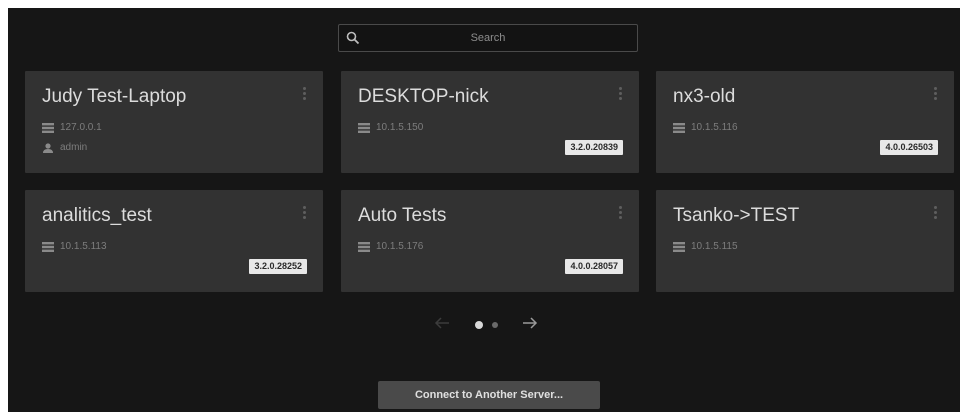 This screenshot has height=412, width=960. Describe the element at coordinates (714, 127) in the screenshot. I see `server-address: 10.1.5.116` at that location.